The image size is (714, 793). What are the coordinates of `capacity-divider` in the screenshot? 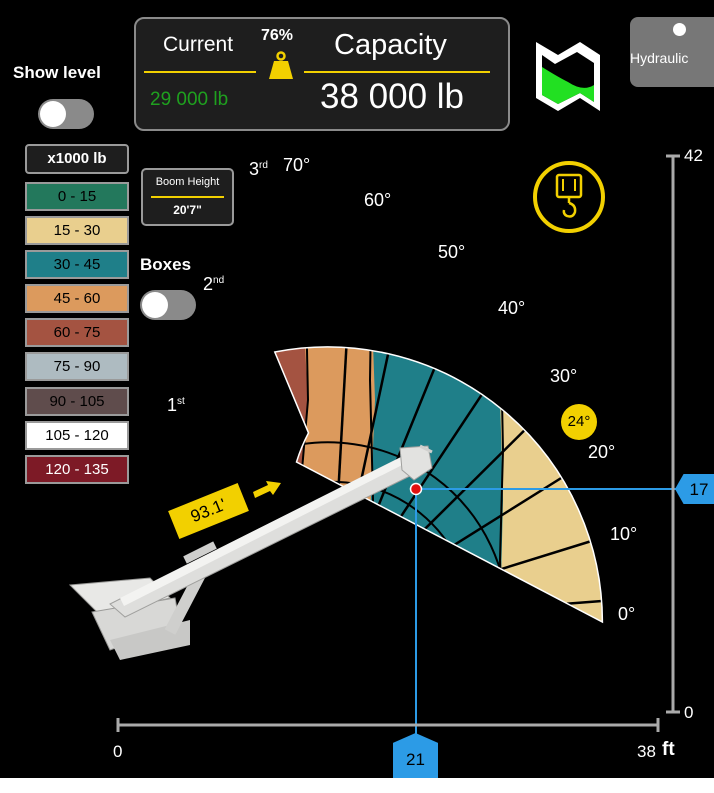 It's located at (397, 72).